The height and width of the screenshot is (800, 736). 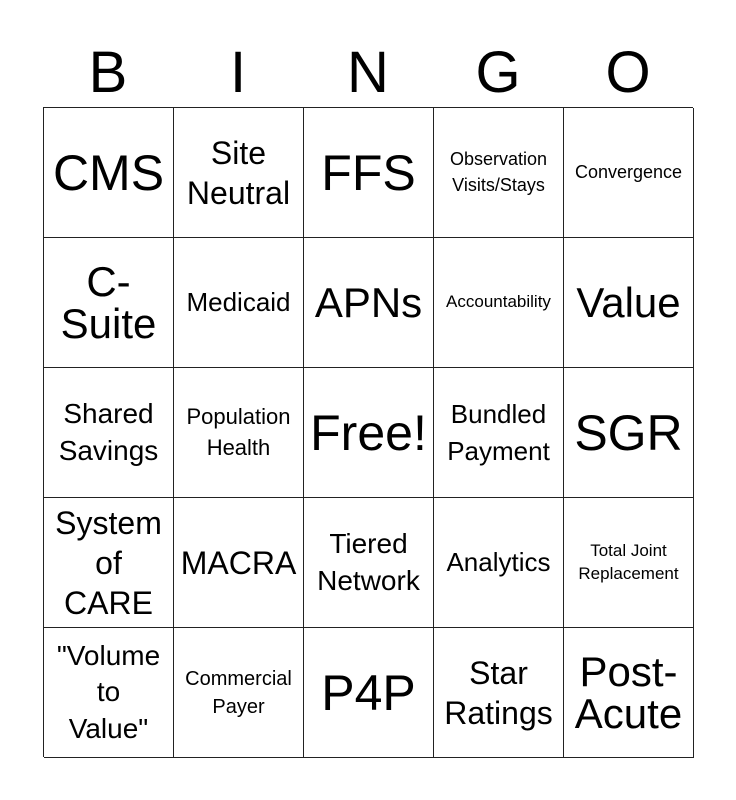 I want to click on bingo-cell: Population Health, so click(x=239, y=433).